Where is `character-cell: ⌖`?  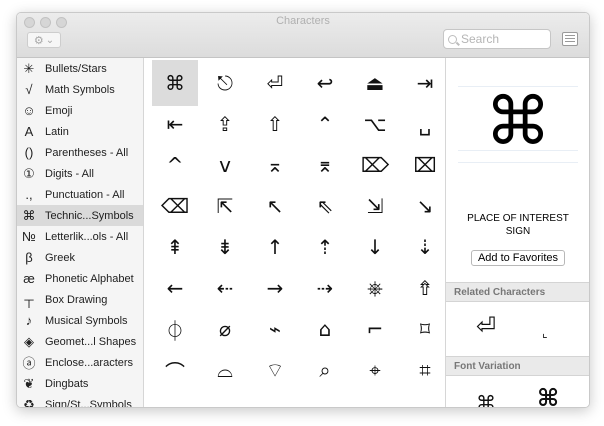 character-cell: ⌖ is located at coordinates (375, 370).